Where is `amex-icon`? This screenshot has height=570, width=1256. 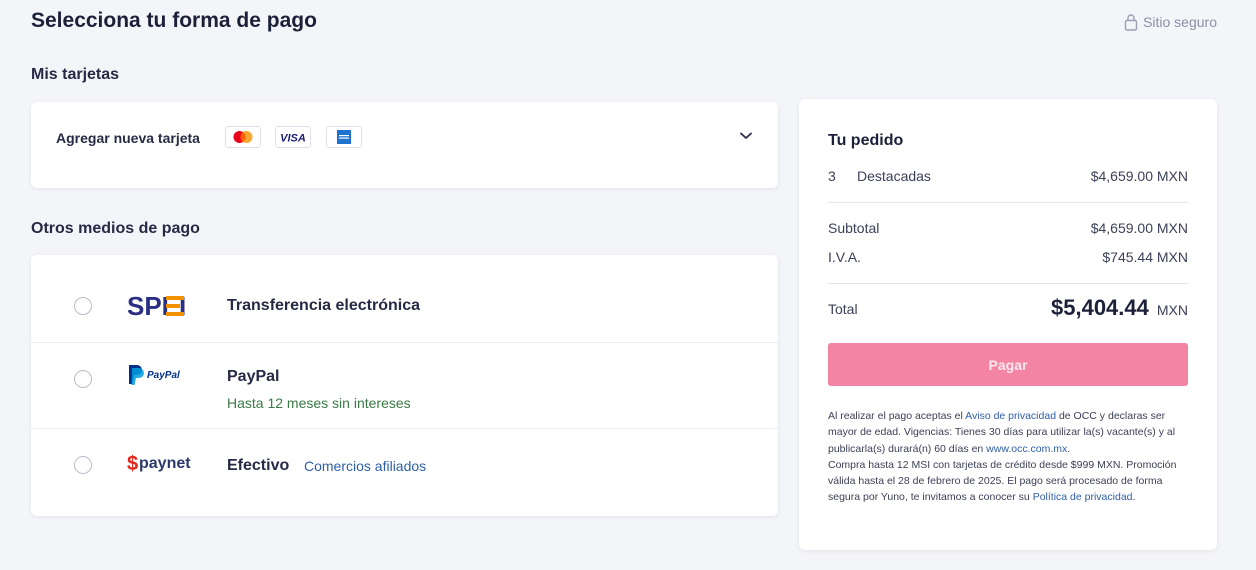 amex-icon is located at coordinates (344, 137).